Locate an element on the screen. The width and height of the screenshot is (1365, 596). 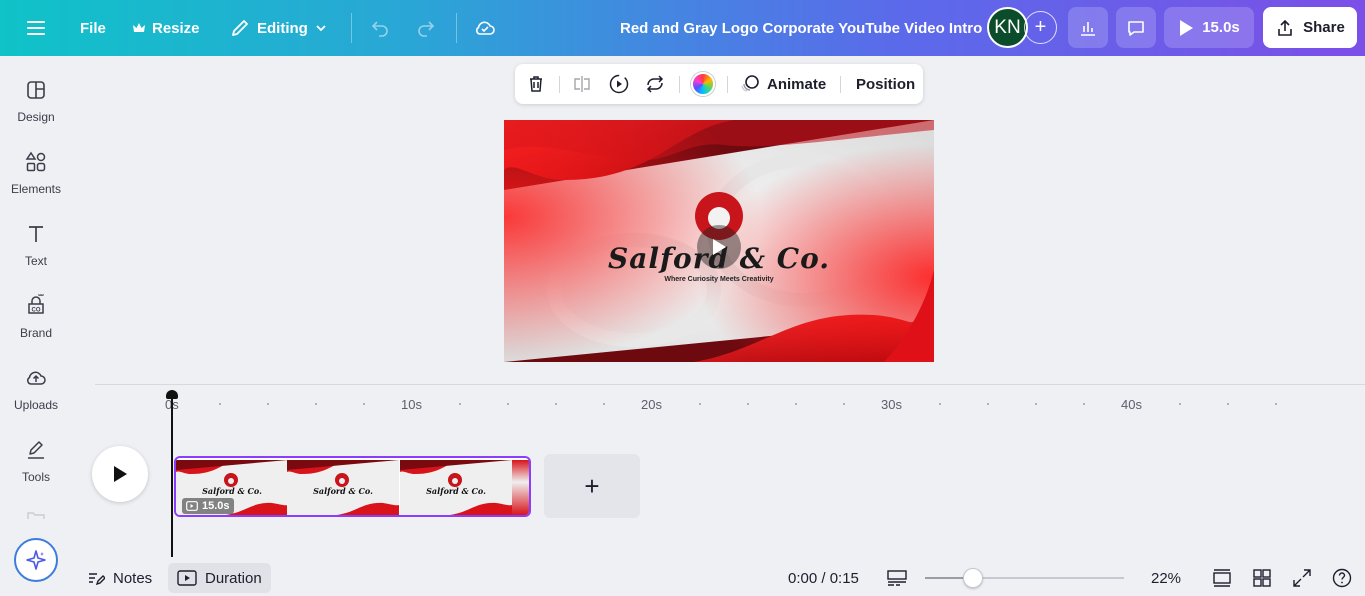
flip-button is located at coordinates (582, 84).